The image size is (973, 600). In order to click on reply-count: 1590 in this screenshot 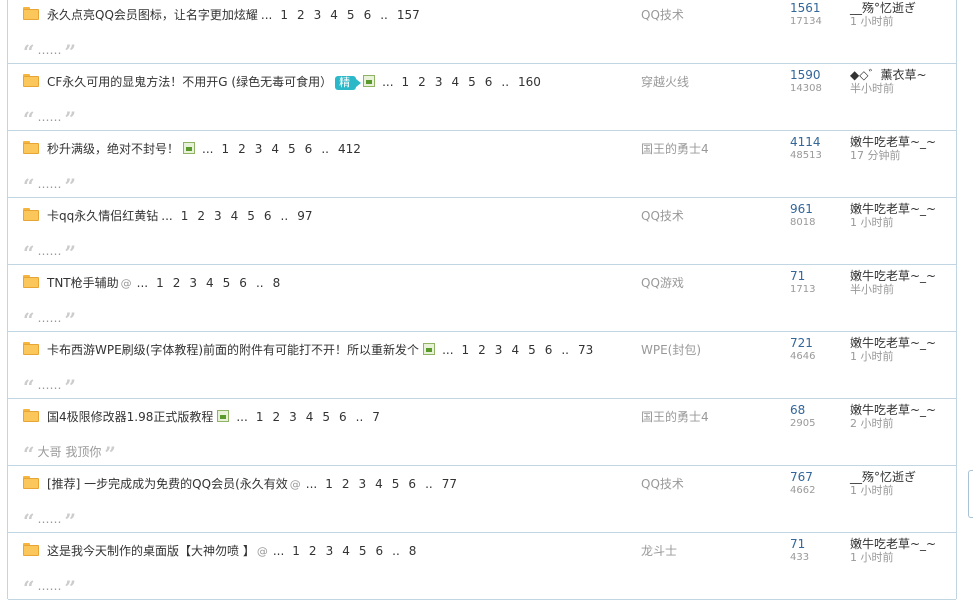, I will do `click(805, 75)`.